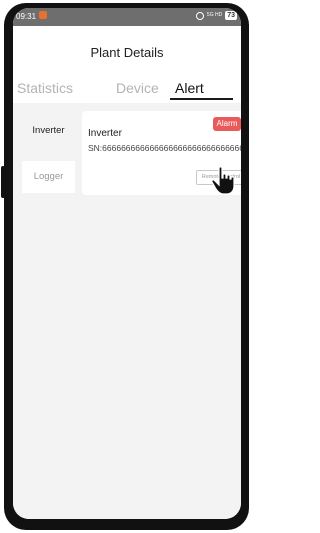  What do you see at coordinates (137, 88) in the screenshot?
I see `tab-device: Device` at bounding box center [137, 88].